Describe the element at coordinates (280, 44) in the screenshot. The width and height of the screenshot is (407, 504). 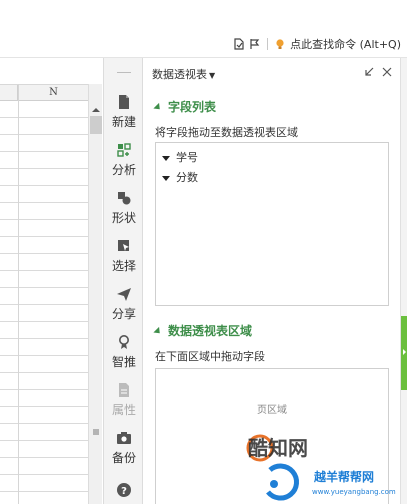
I see `lightbulb-icon` at that location.